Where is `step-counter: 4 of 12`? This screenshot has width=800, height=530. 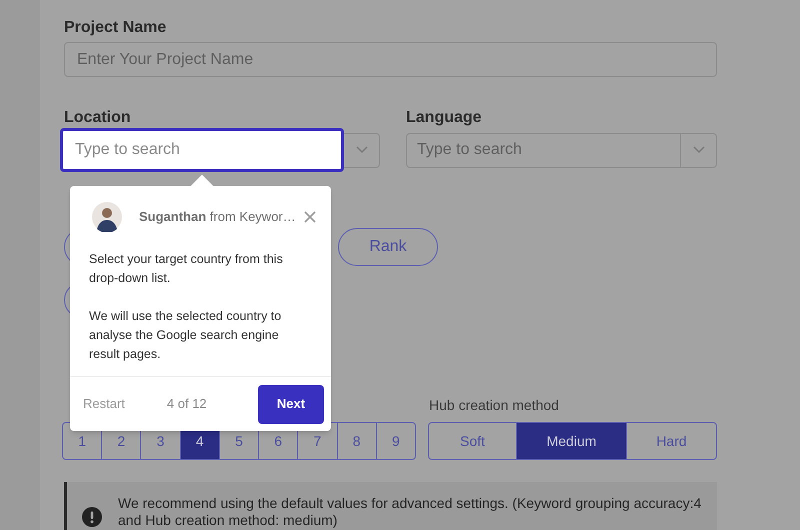
step-counter: 4 of 12 is located at coordinates (186, 404).